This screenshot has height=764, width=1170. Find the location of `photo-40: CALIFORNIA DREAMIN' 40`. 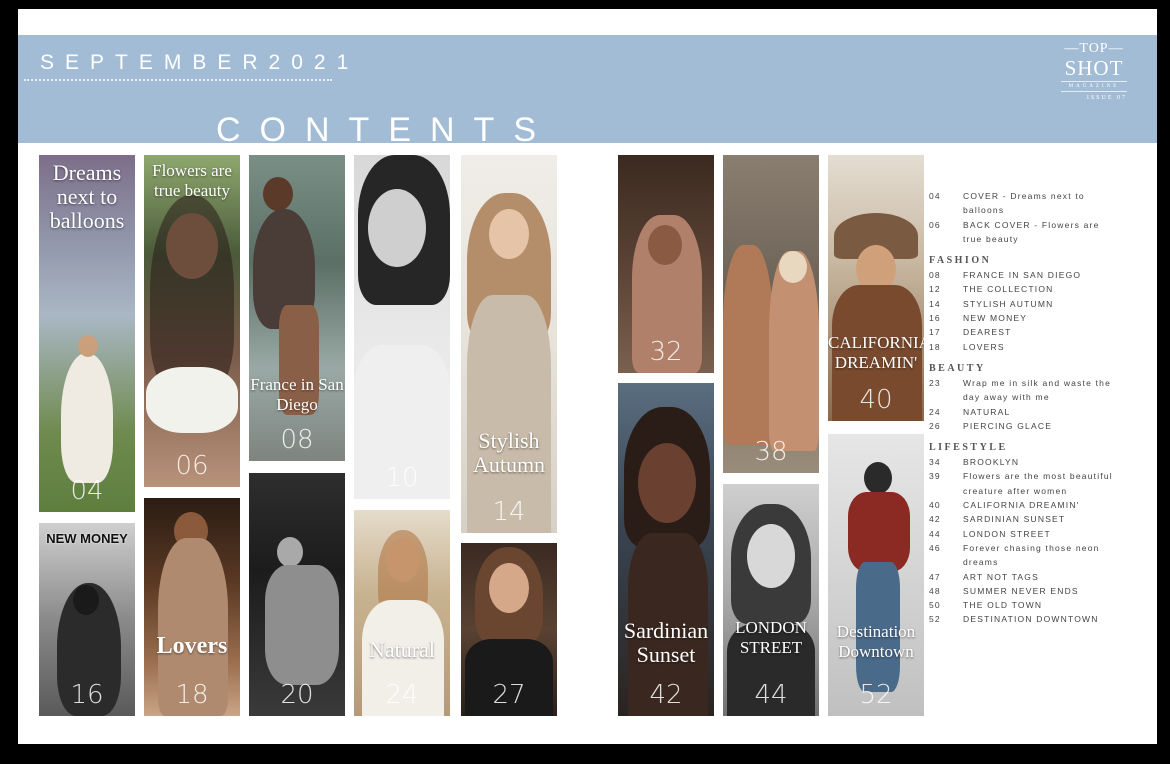

photo-40: CALIFORNIA DREAMIN' 40 is located at coordinates (876, 288).